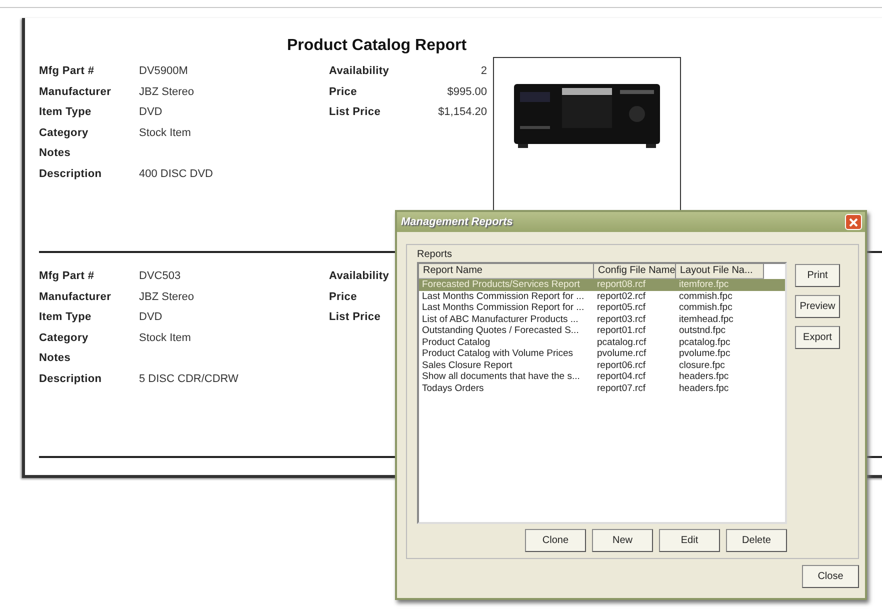 The height and width of the screenshot is (611, 882). I want to click on report-row: Show all documents that have the s... report04.rcf headers.fpc, so click(602, 376).